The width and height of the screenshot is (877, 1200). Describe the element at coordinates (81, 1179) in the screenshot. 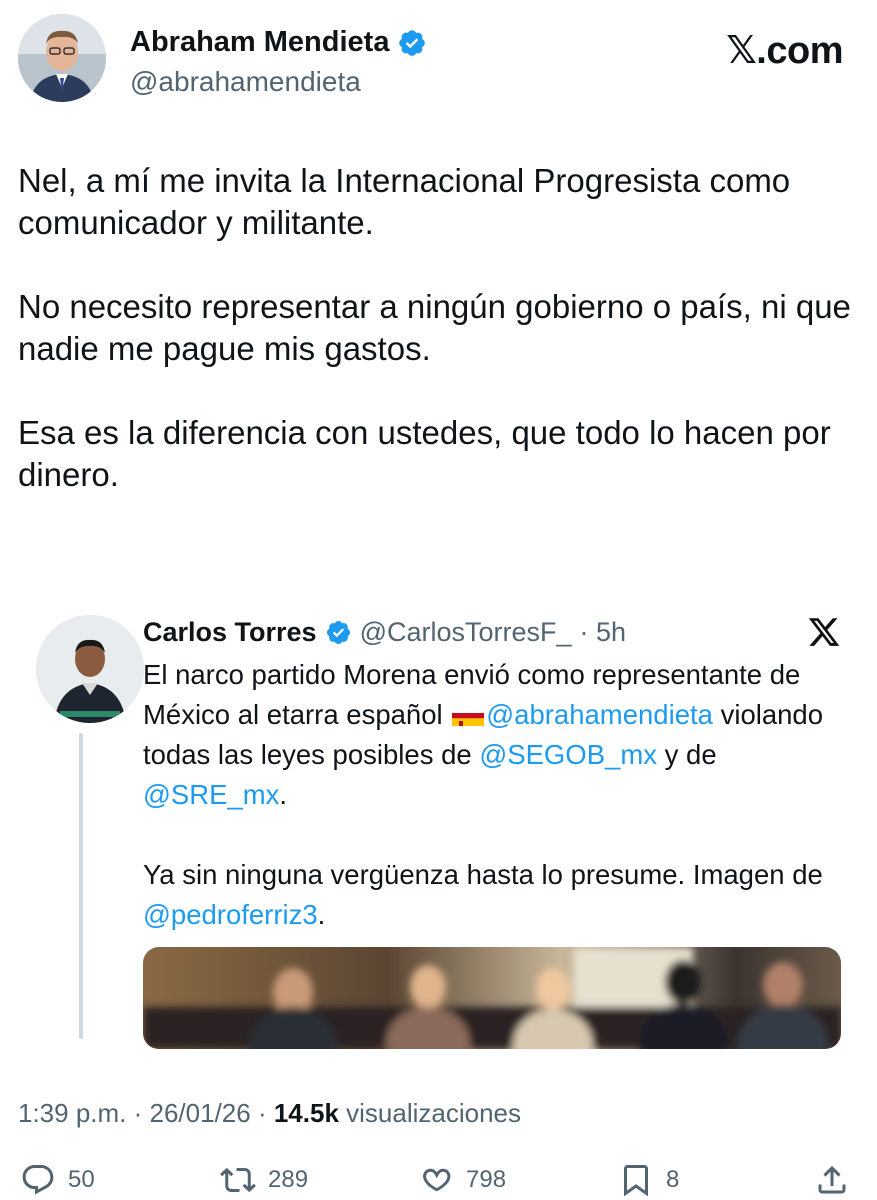

I see `reply-count: 50` at that location.